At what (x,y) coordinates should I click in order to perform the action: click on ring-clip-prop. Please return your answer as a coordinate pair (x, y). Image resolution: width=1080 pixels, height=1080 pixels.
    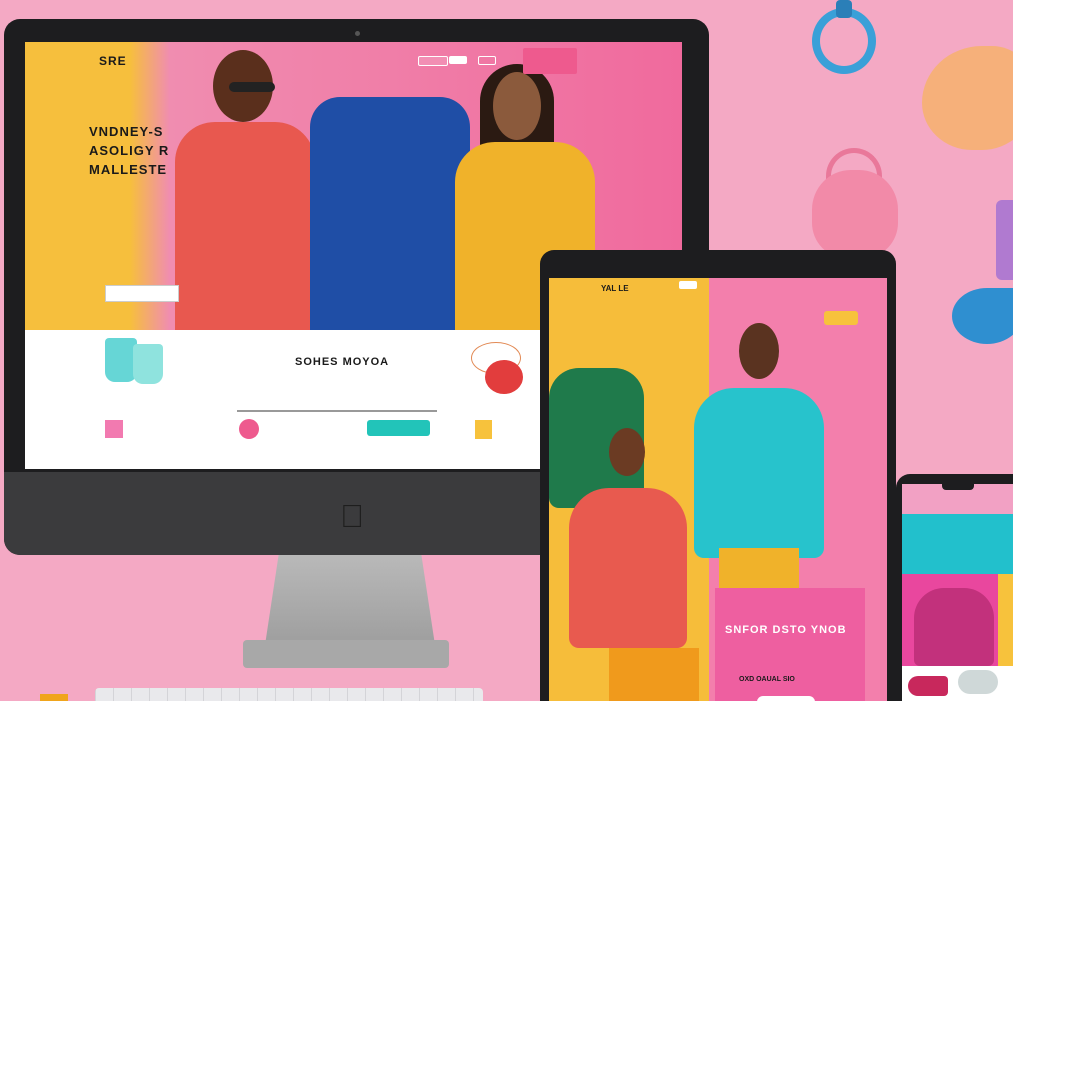
    Looking at the image, I should click on (844, 9).